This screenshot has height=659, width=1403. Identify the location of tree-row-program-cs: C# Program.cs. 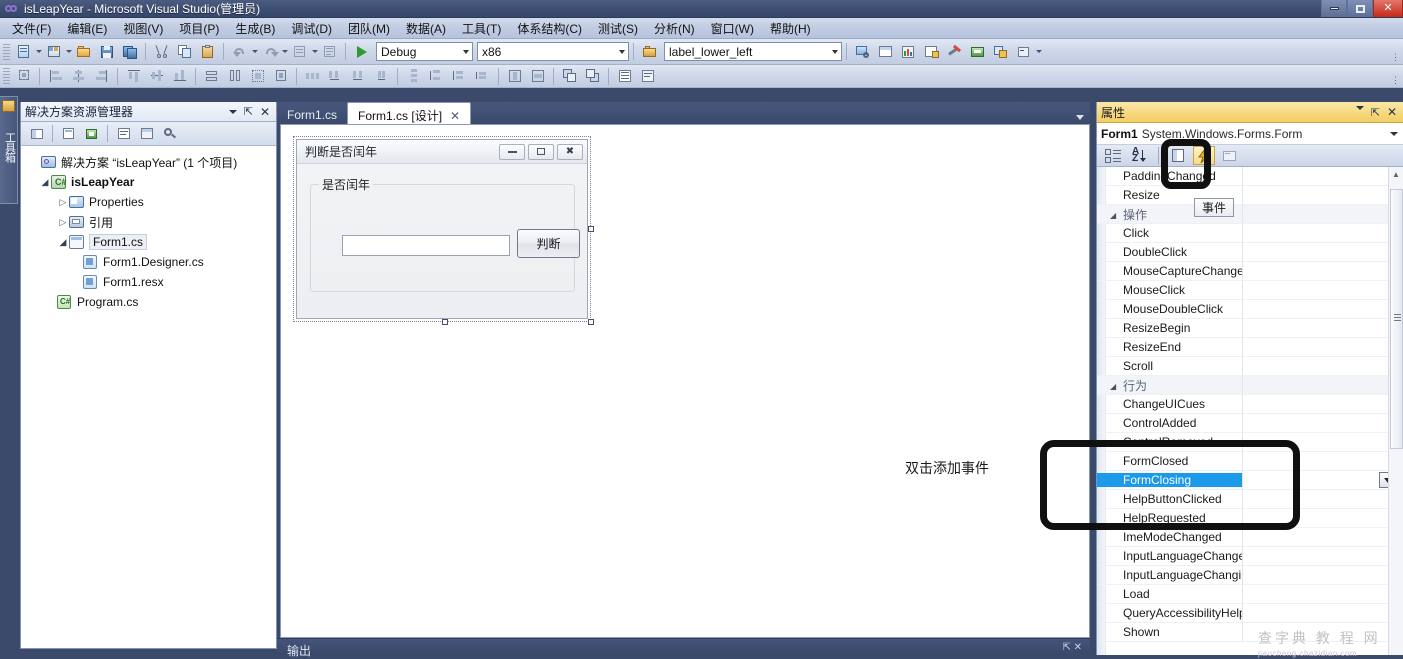
(148, 302).